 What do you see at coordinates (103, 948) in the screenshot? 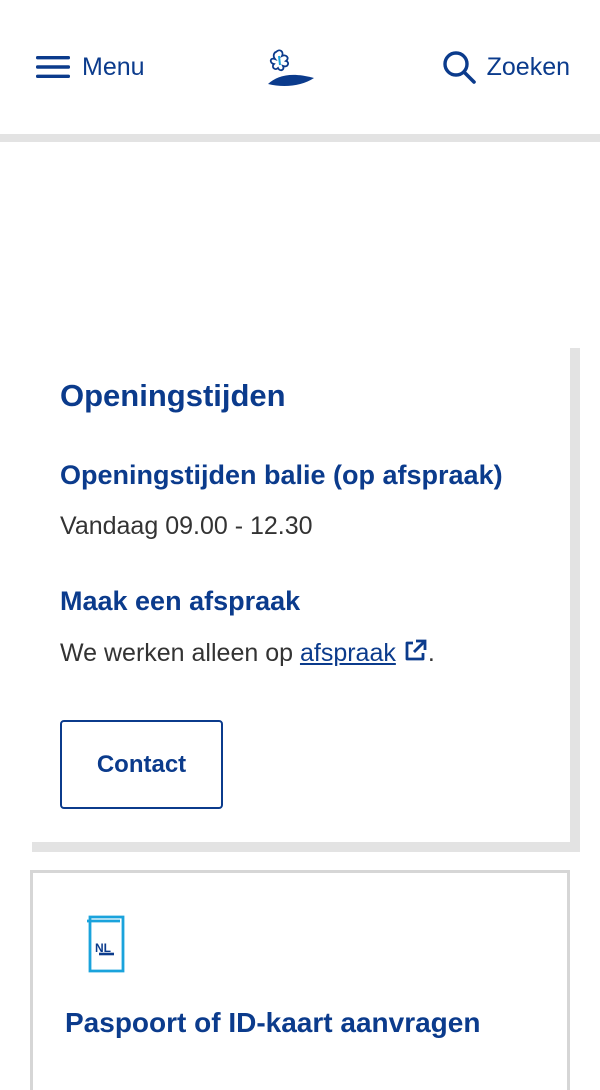
I see `passport-icon-label: NL` at bounding box center [103, 948].